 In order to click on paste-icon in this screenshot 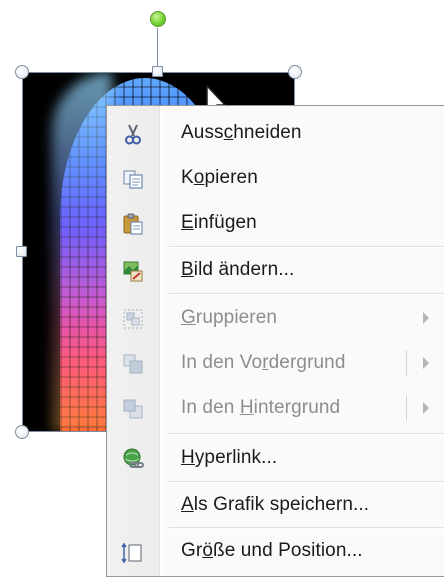, I will do `click(133, 224)`.